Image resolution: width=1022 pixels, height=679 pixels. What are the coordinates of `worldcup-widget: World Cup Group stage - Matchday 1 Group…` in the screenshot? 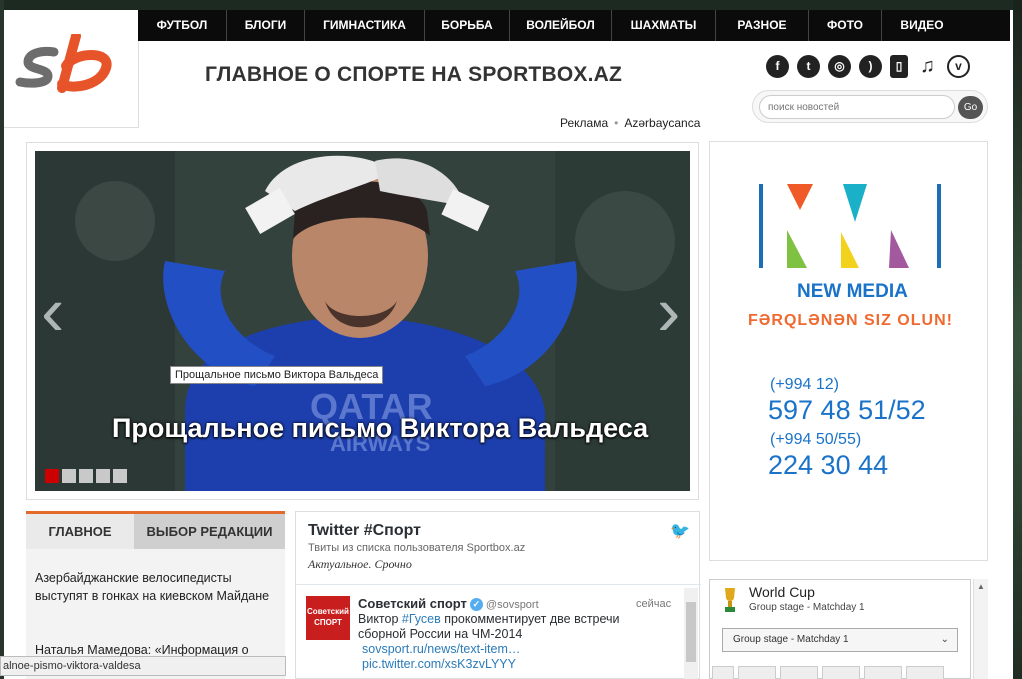 It's located at (840, 629).